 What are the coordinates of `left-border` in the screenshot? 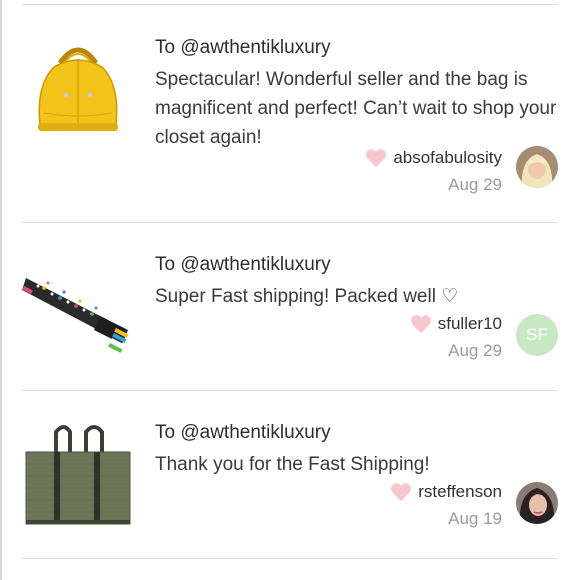 It's located at (1, 290).